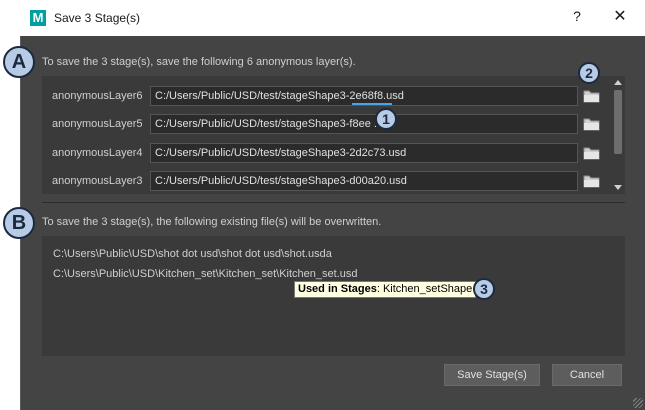 Image resolution: width=645 pixels, height=410 pixels. Describe the element at coordinates (97, 153) in the screenshot. I see `layer-name: anonymousLayer4` at that location.